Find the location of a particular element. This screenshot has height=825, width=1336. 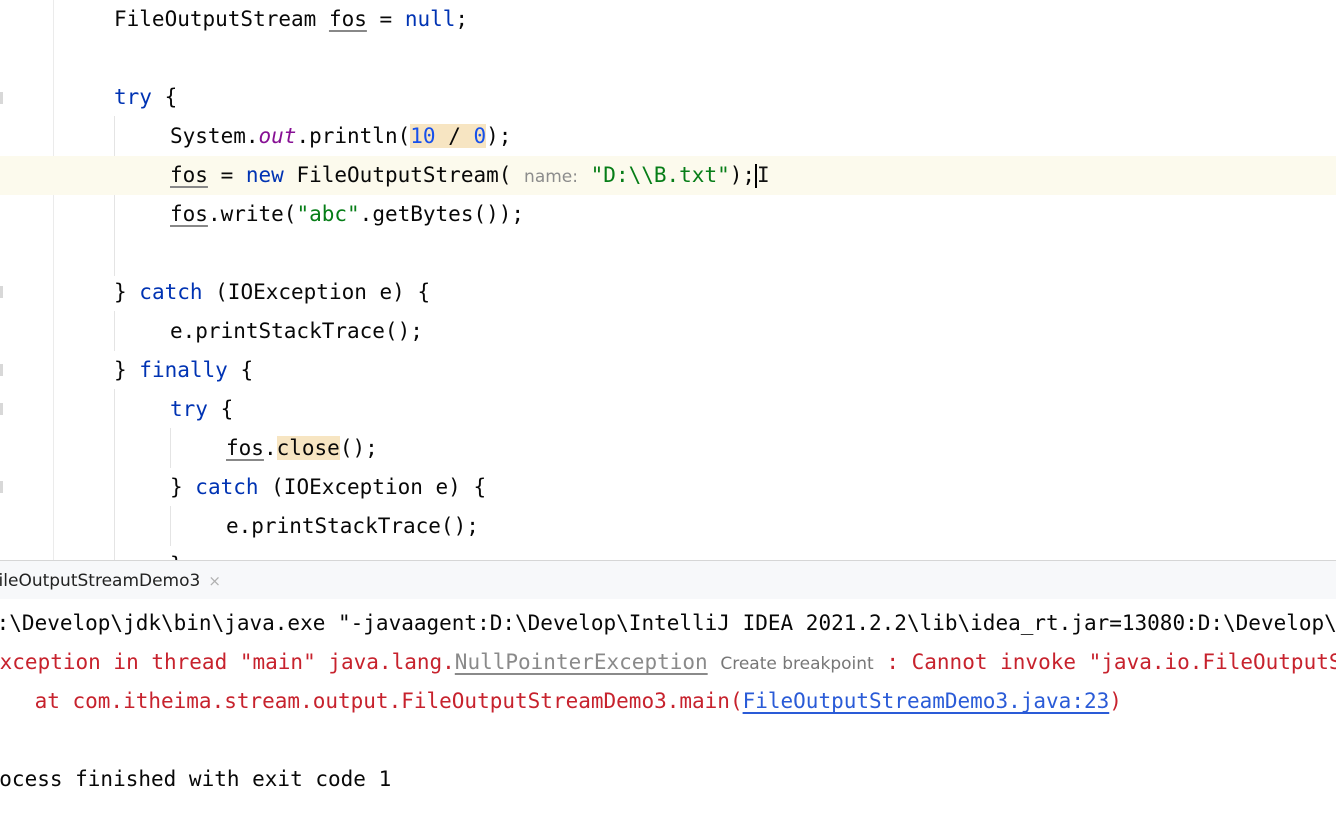

code-text: .getBytes()); is located at coordinates (442, 214).